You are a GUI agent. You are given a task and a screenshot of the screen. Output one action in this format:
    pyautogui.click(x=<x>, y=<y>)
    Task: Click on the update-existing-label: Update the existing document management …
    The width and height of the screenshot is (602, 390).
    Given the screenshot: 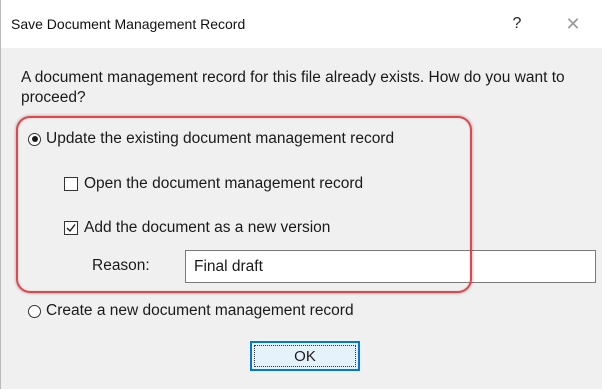 What is the action you would take?
    pyautogui.click(x=220, y=138)
    